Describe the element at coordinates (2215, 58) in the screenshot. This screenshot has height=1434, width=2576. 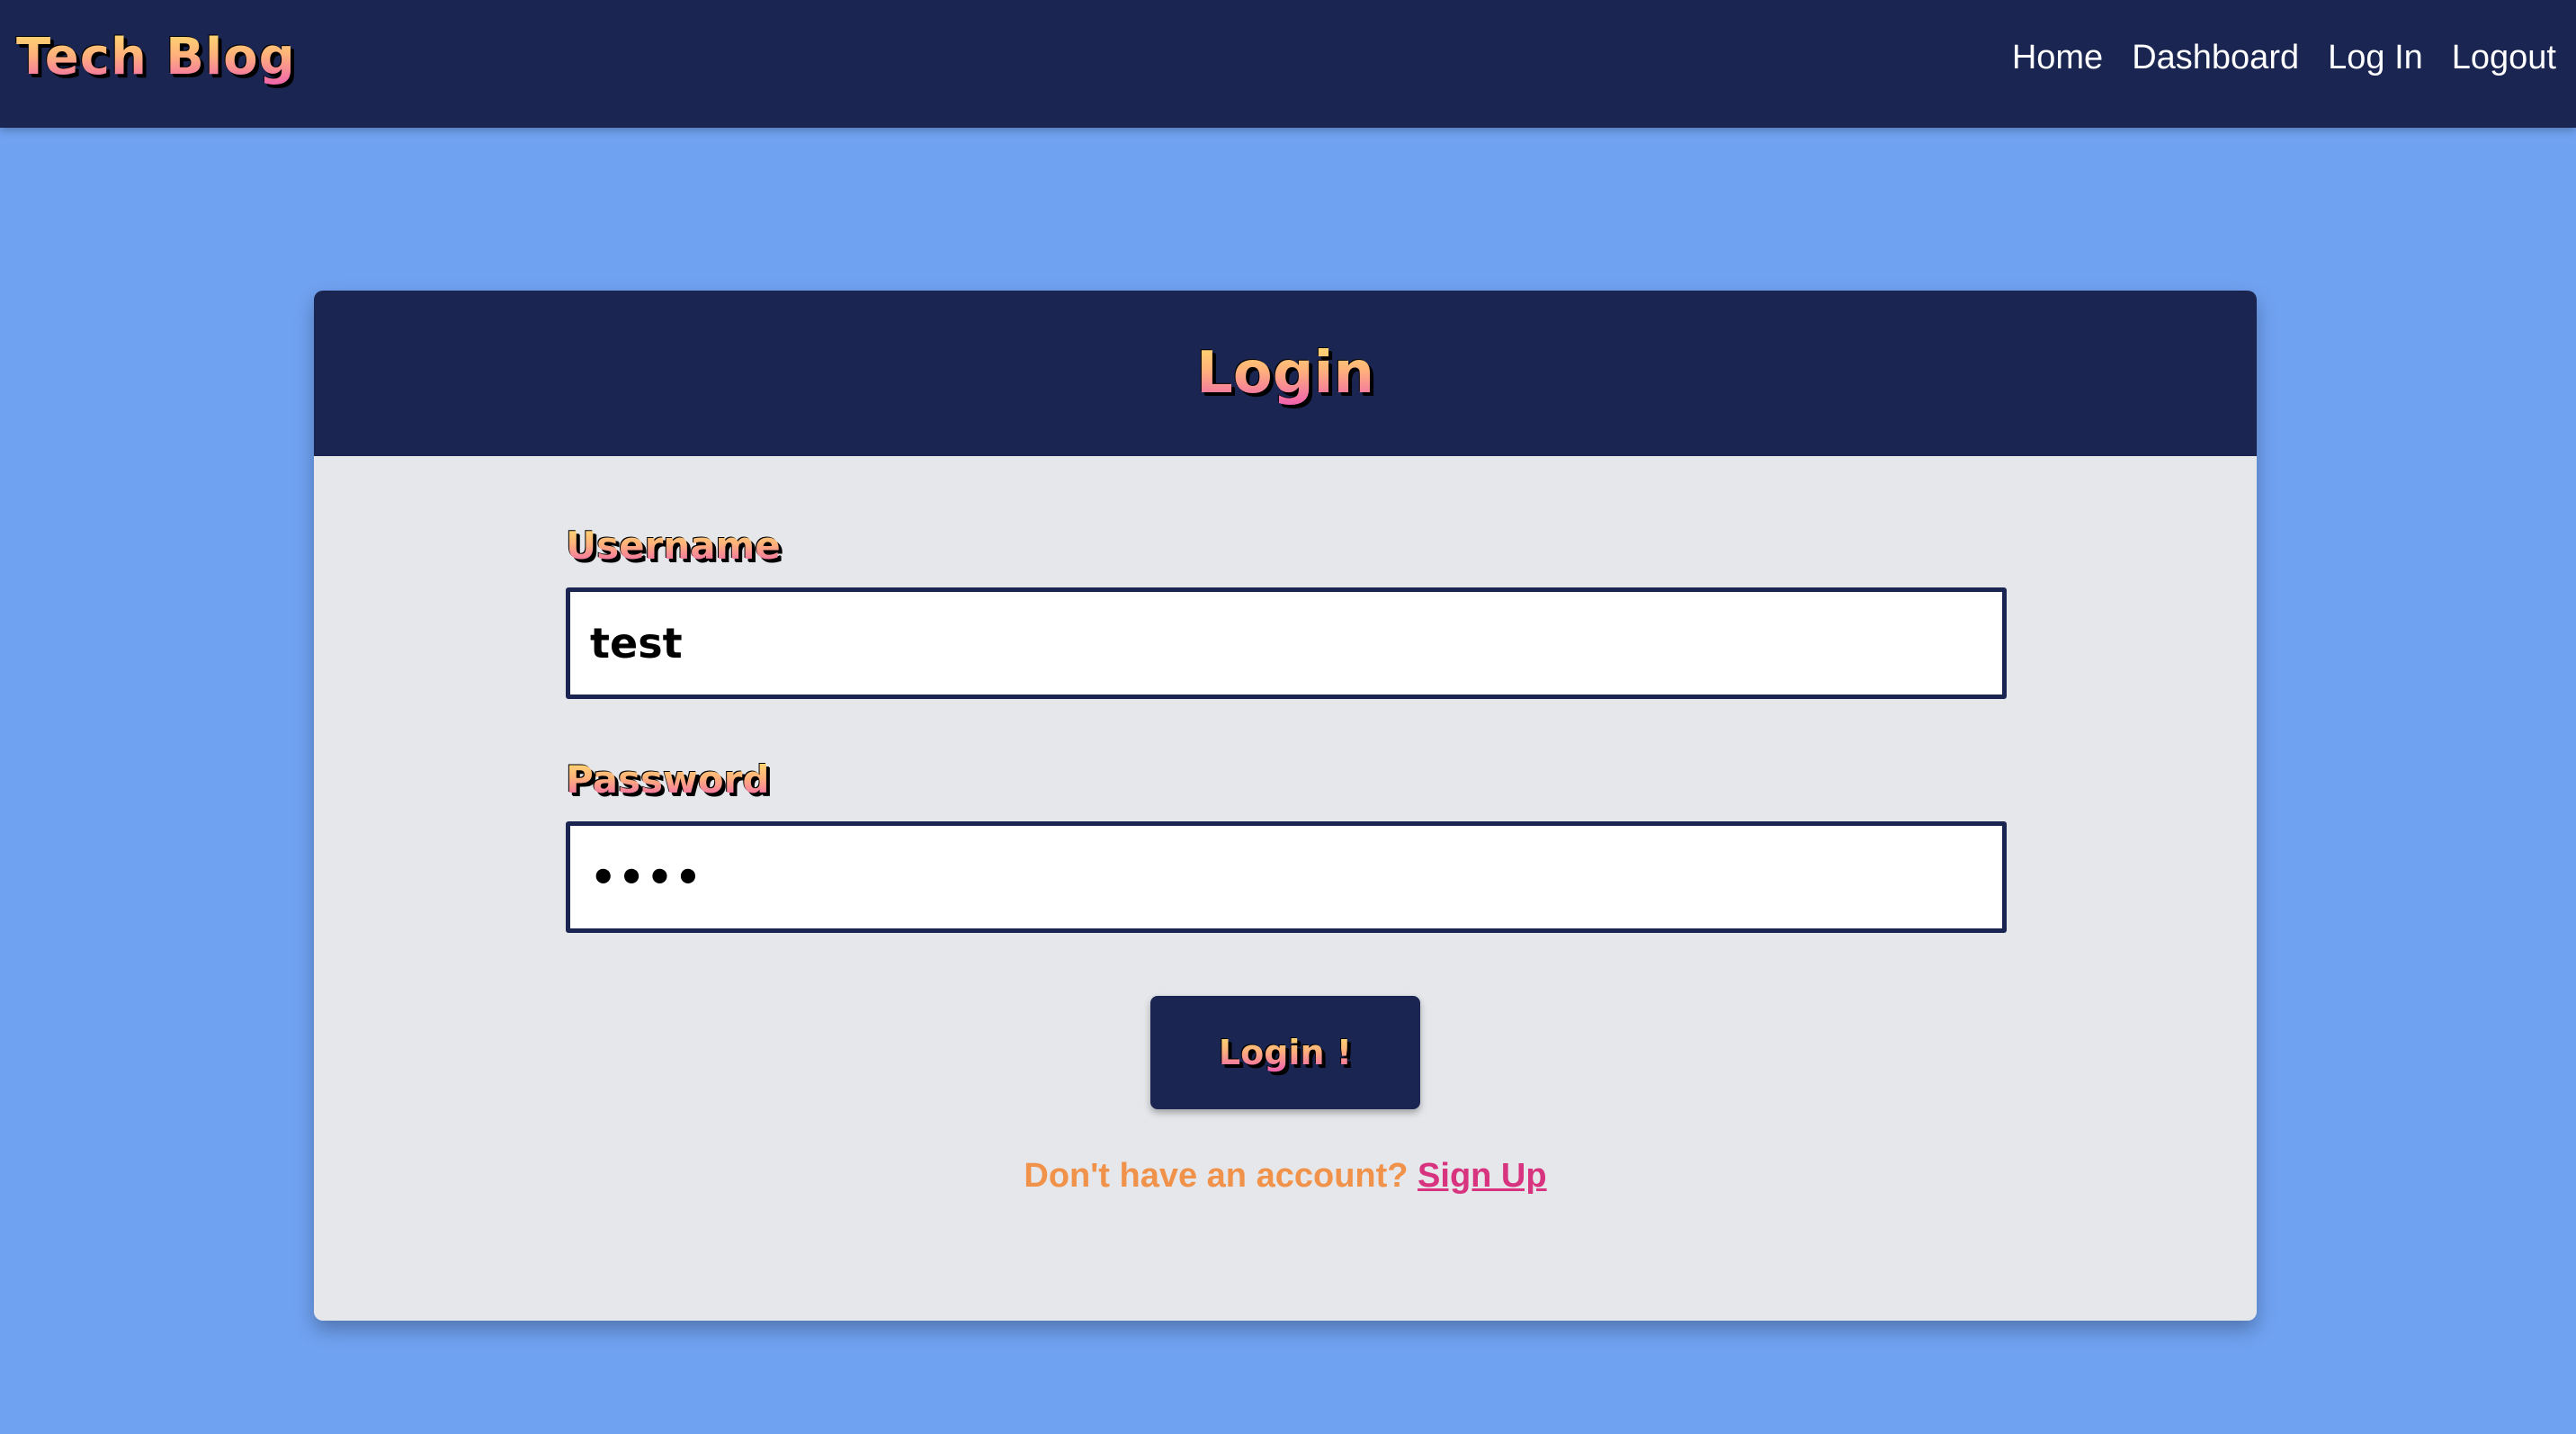
I see `nav-link-dashboard: Dashboard` at that location.